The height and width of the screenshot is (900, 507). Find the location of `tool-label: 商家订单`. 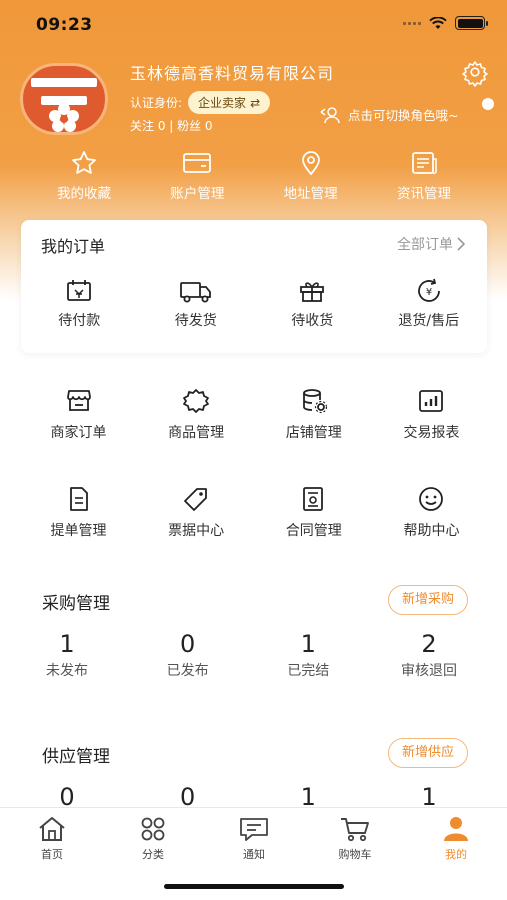

tool-label: 商家订单 is located at coordinates (78, 433).